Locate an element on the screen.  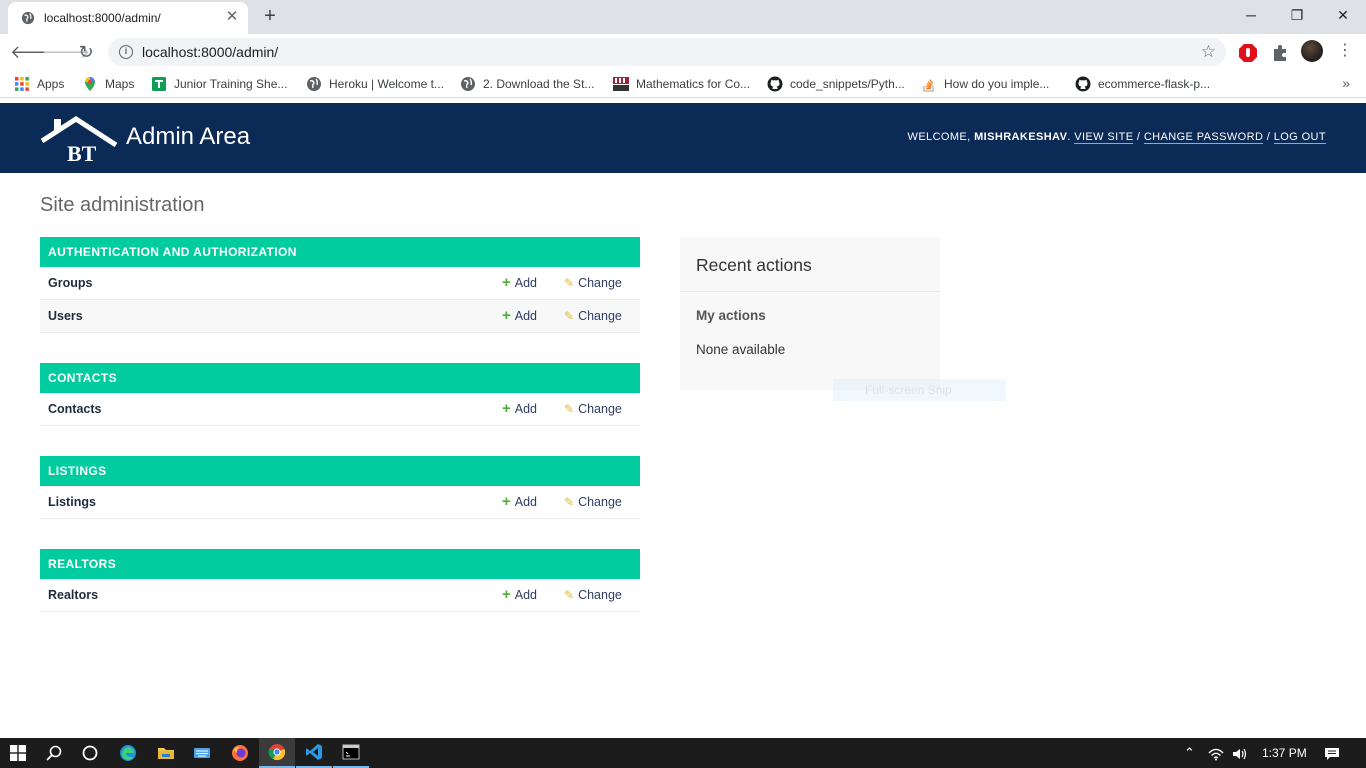
log-out-link: Log out is located at coordinates (1299, 137).